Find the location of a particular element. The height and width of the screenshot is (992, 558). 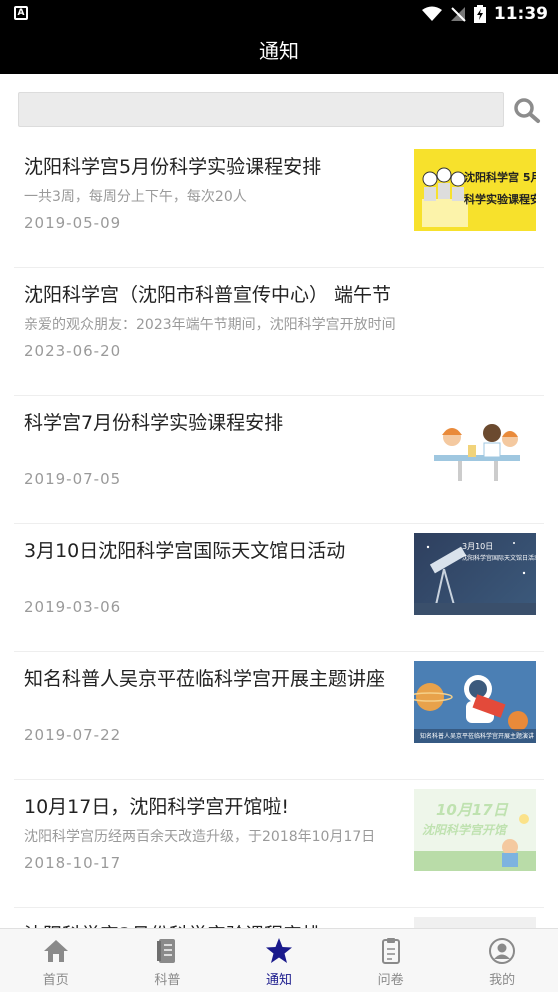

thumbnail-caption: 沈阳科学宫开馆 is located at coordinates (464, 830).